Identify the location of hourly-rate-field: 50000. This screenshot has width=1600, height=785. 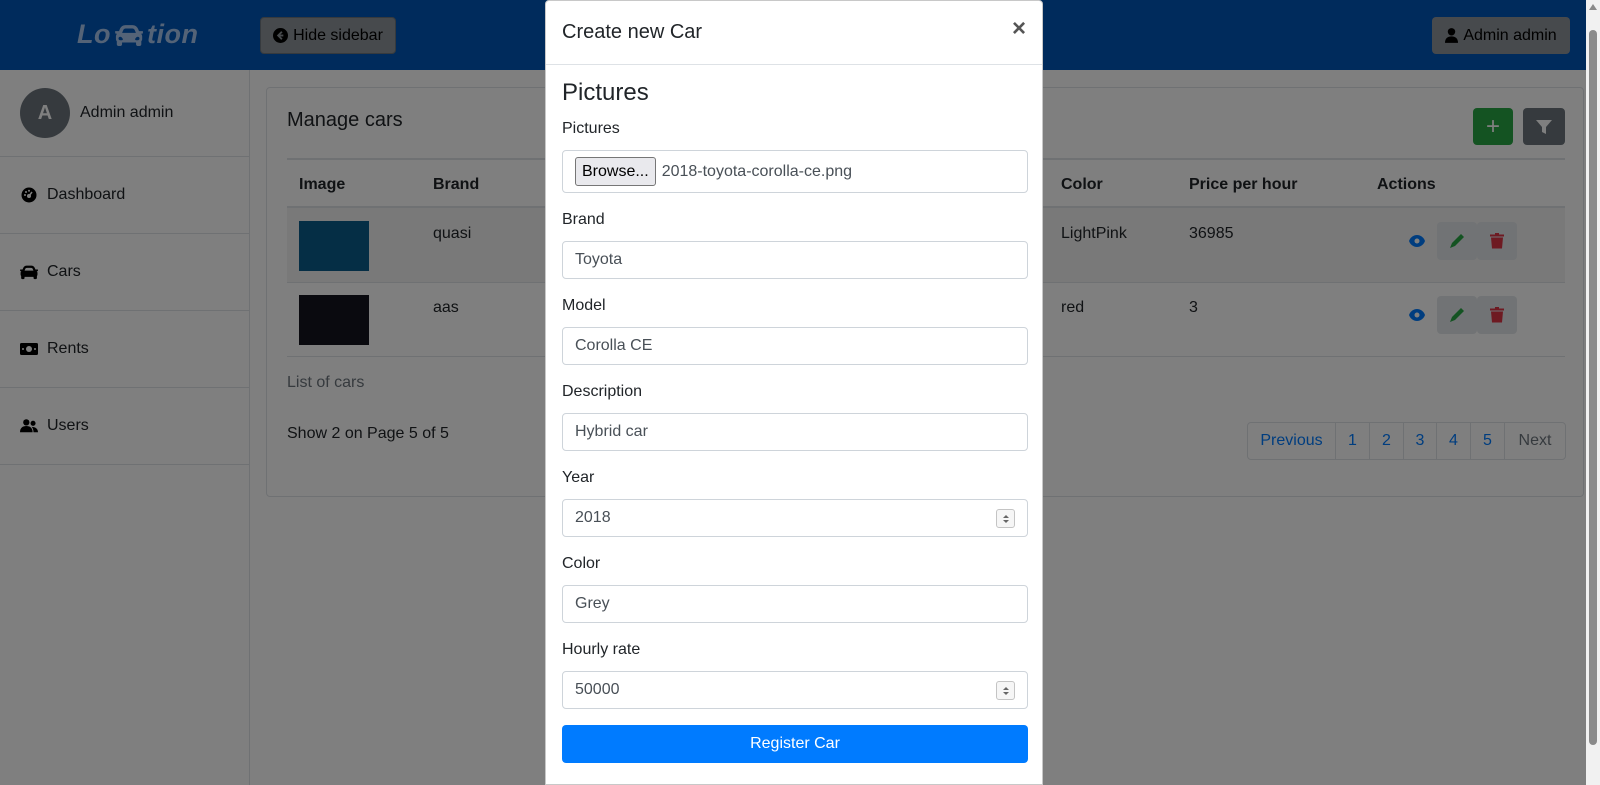
(795, 690).